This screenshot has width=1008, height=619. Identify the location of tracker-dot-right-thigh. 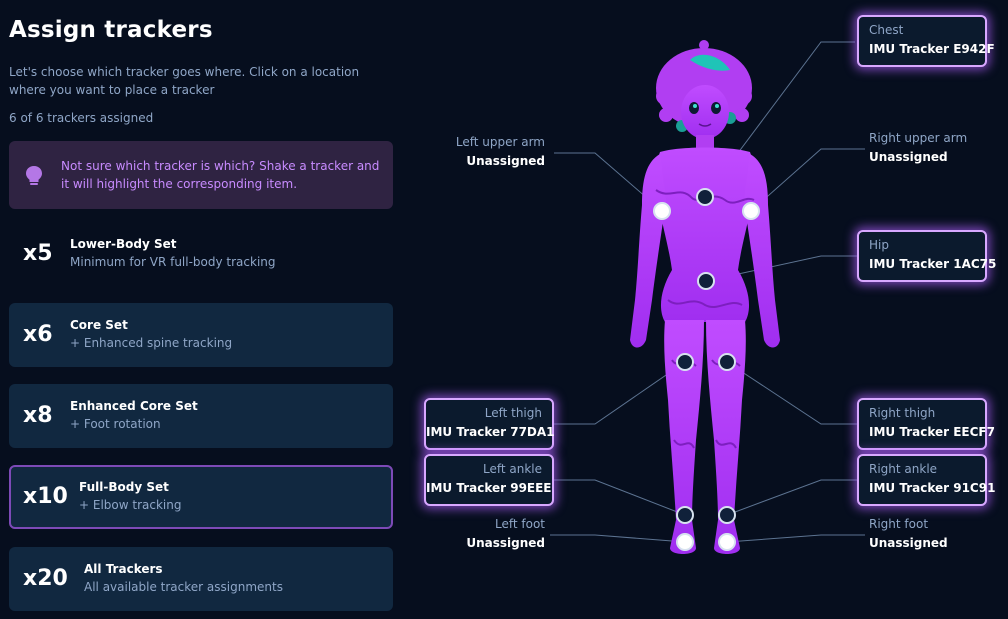
(727, 362).